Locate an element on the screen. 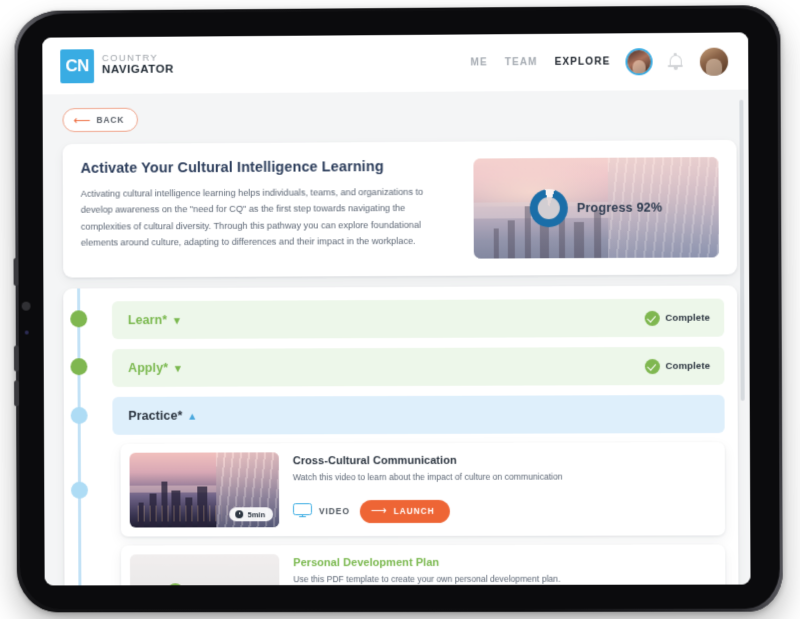  clock-icon is located at coordinates (239, 514).